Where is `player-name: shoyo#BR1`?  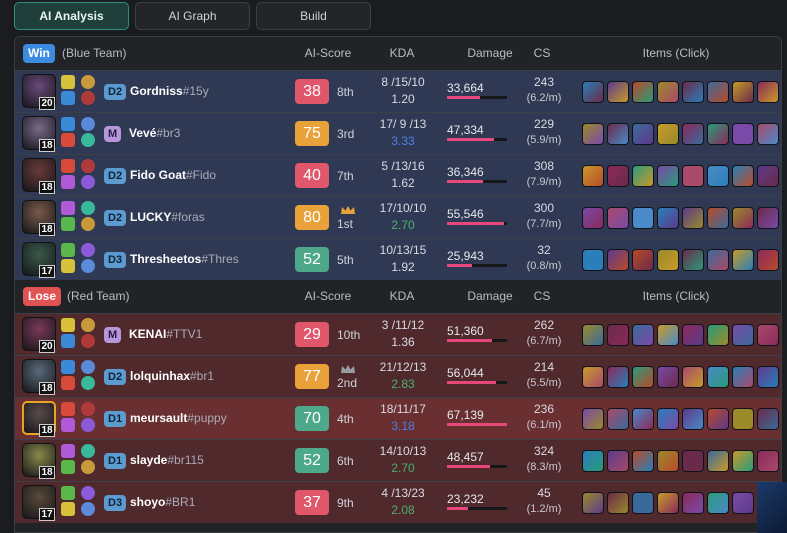 player-name: shoyo#BR1 is located at coordinates (162, 502).